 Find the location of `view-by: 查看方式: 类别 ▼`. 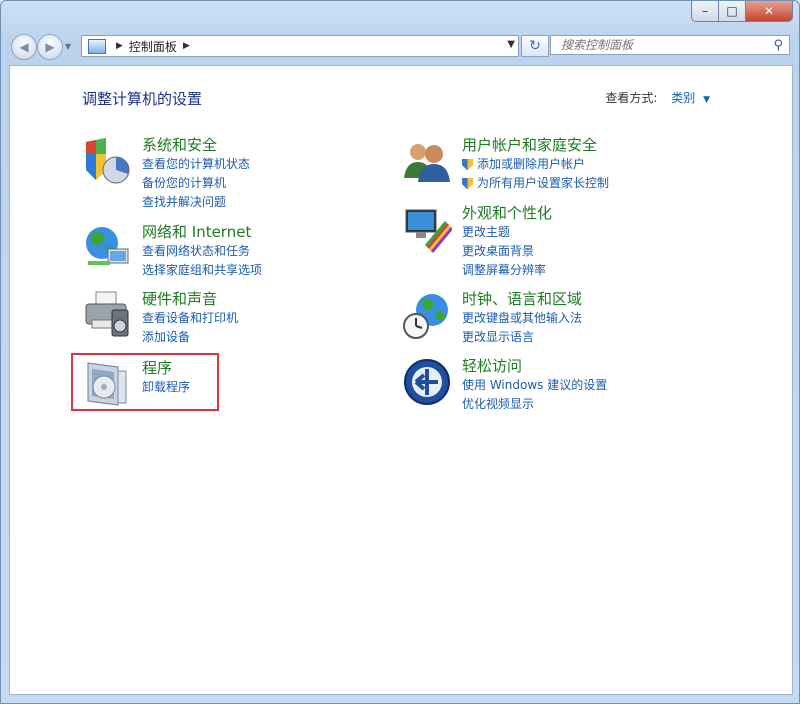

view-by: 查看方式: 类别 ▼ is located at coordinates (657, 97).